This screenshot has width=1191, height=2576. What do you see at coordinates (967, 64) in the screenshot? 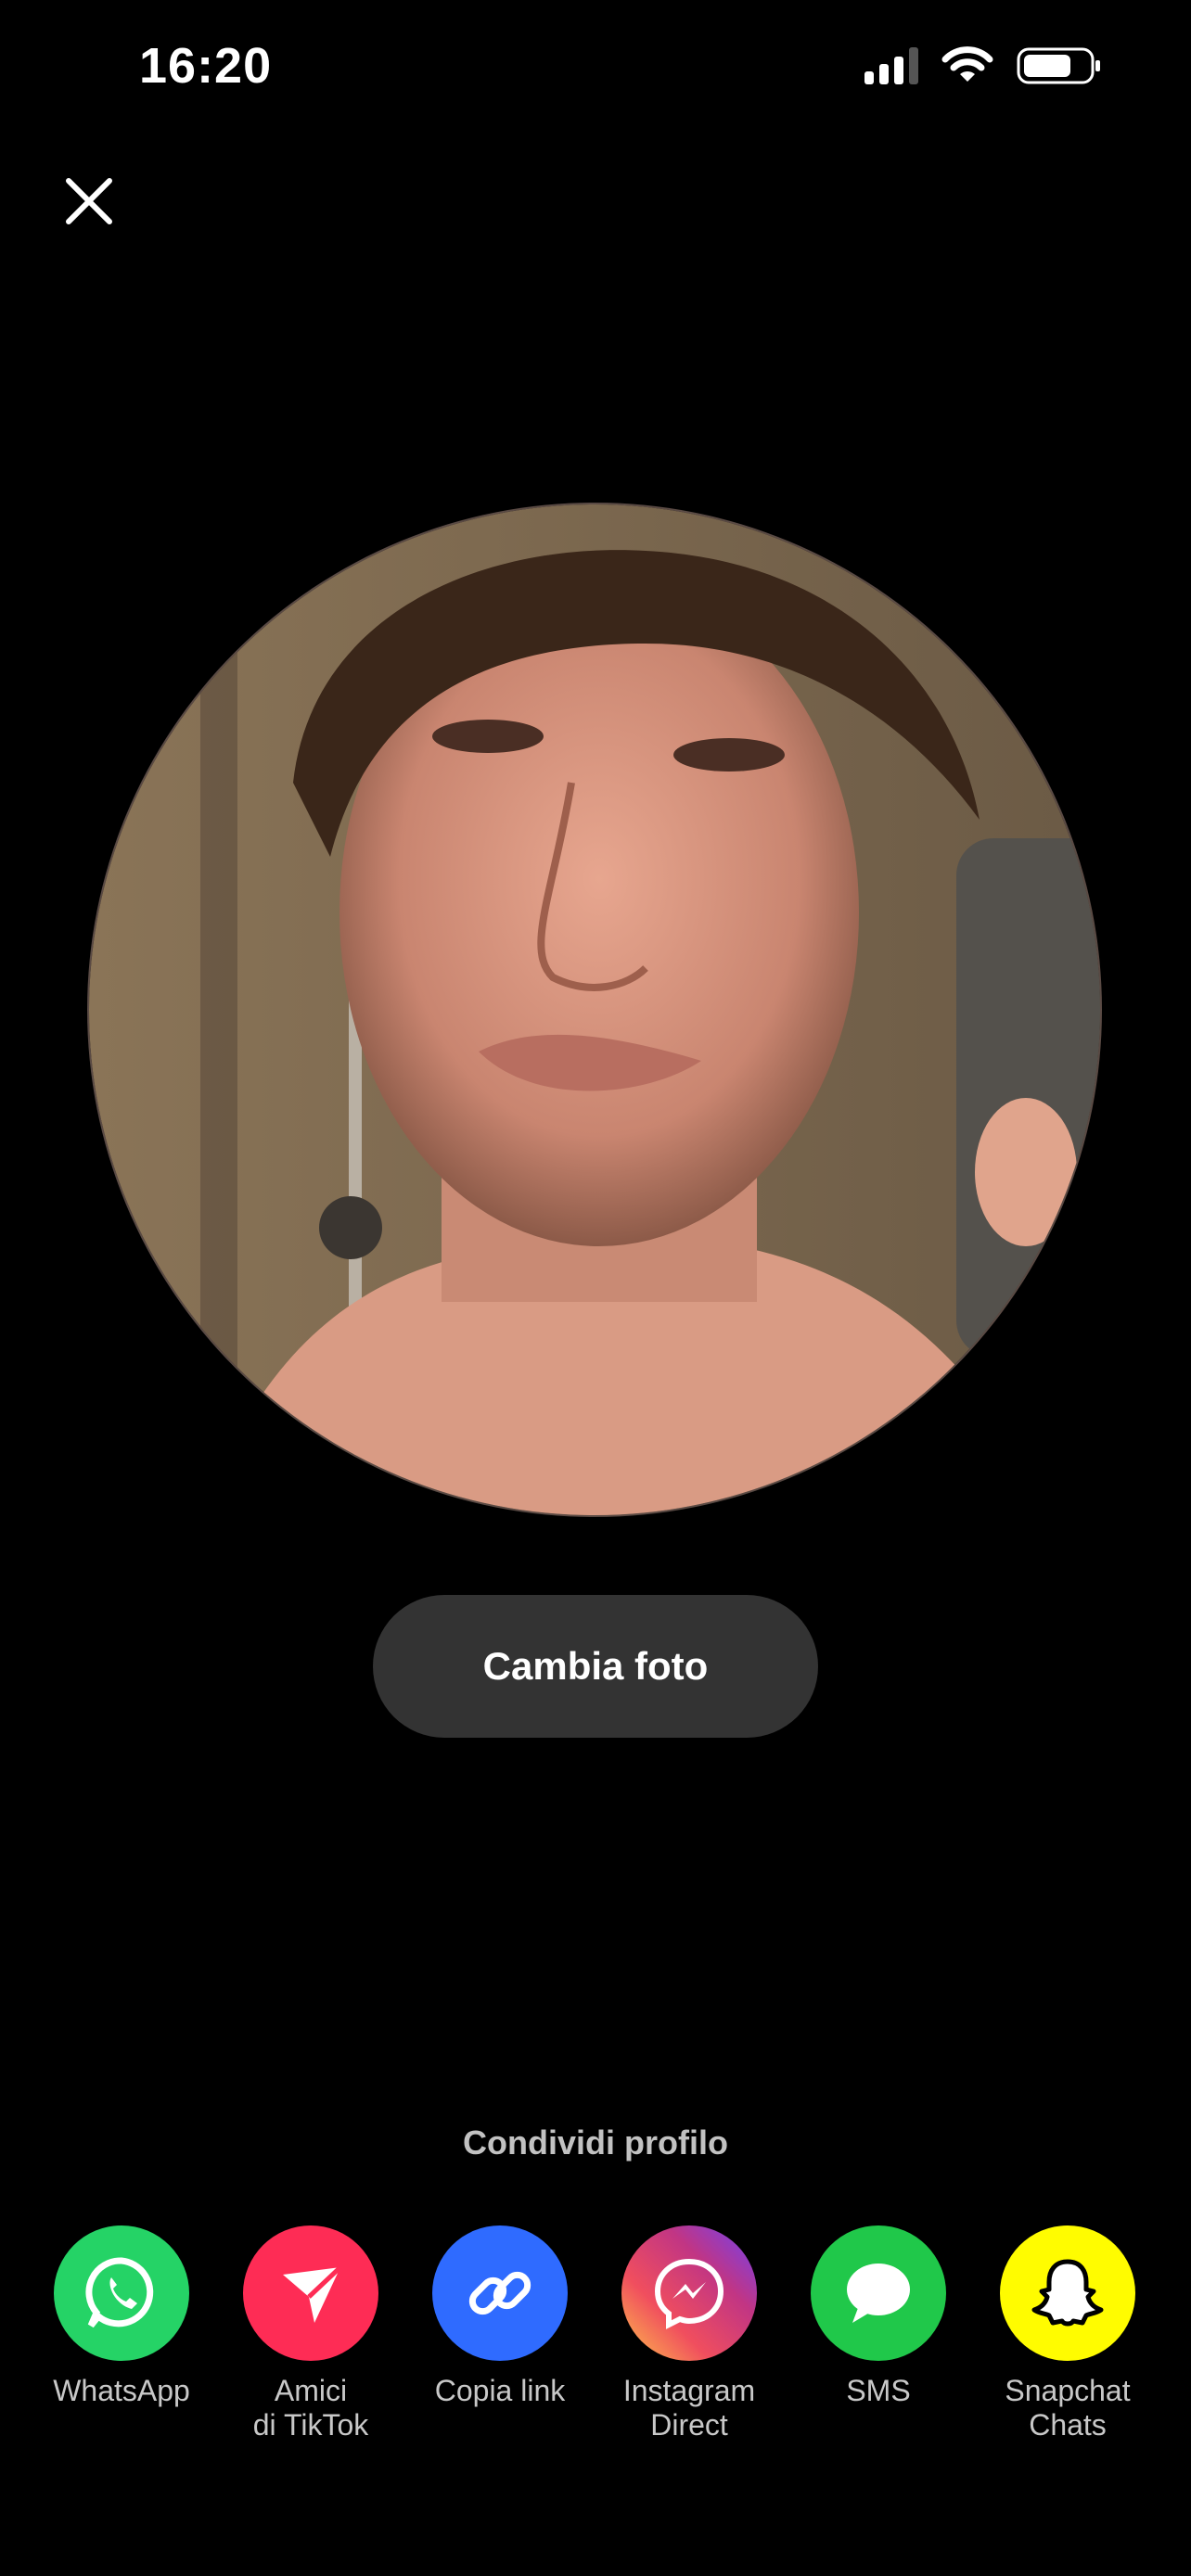
I see `wifi-icon` at bounding box center [967, 64].